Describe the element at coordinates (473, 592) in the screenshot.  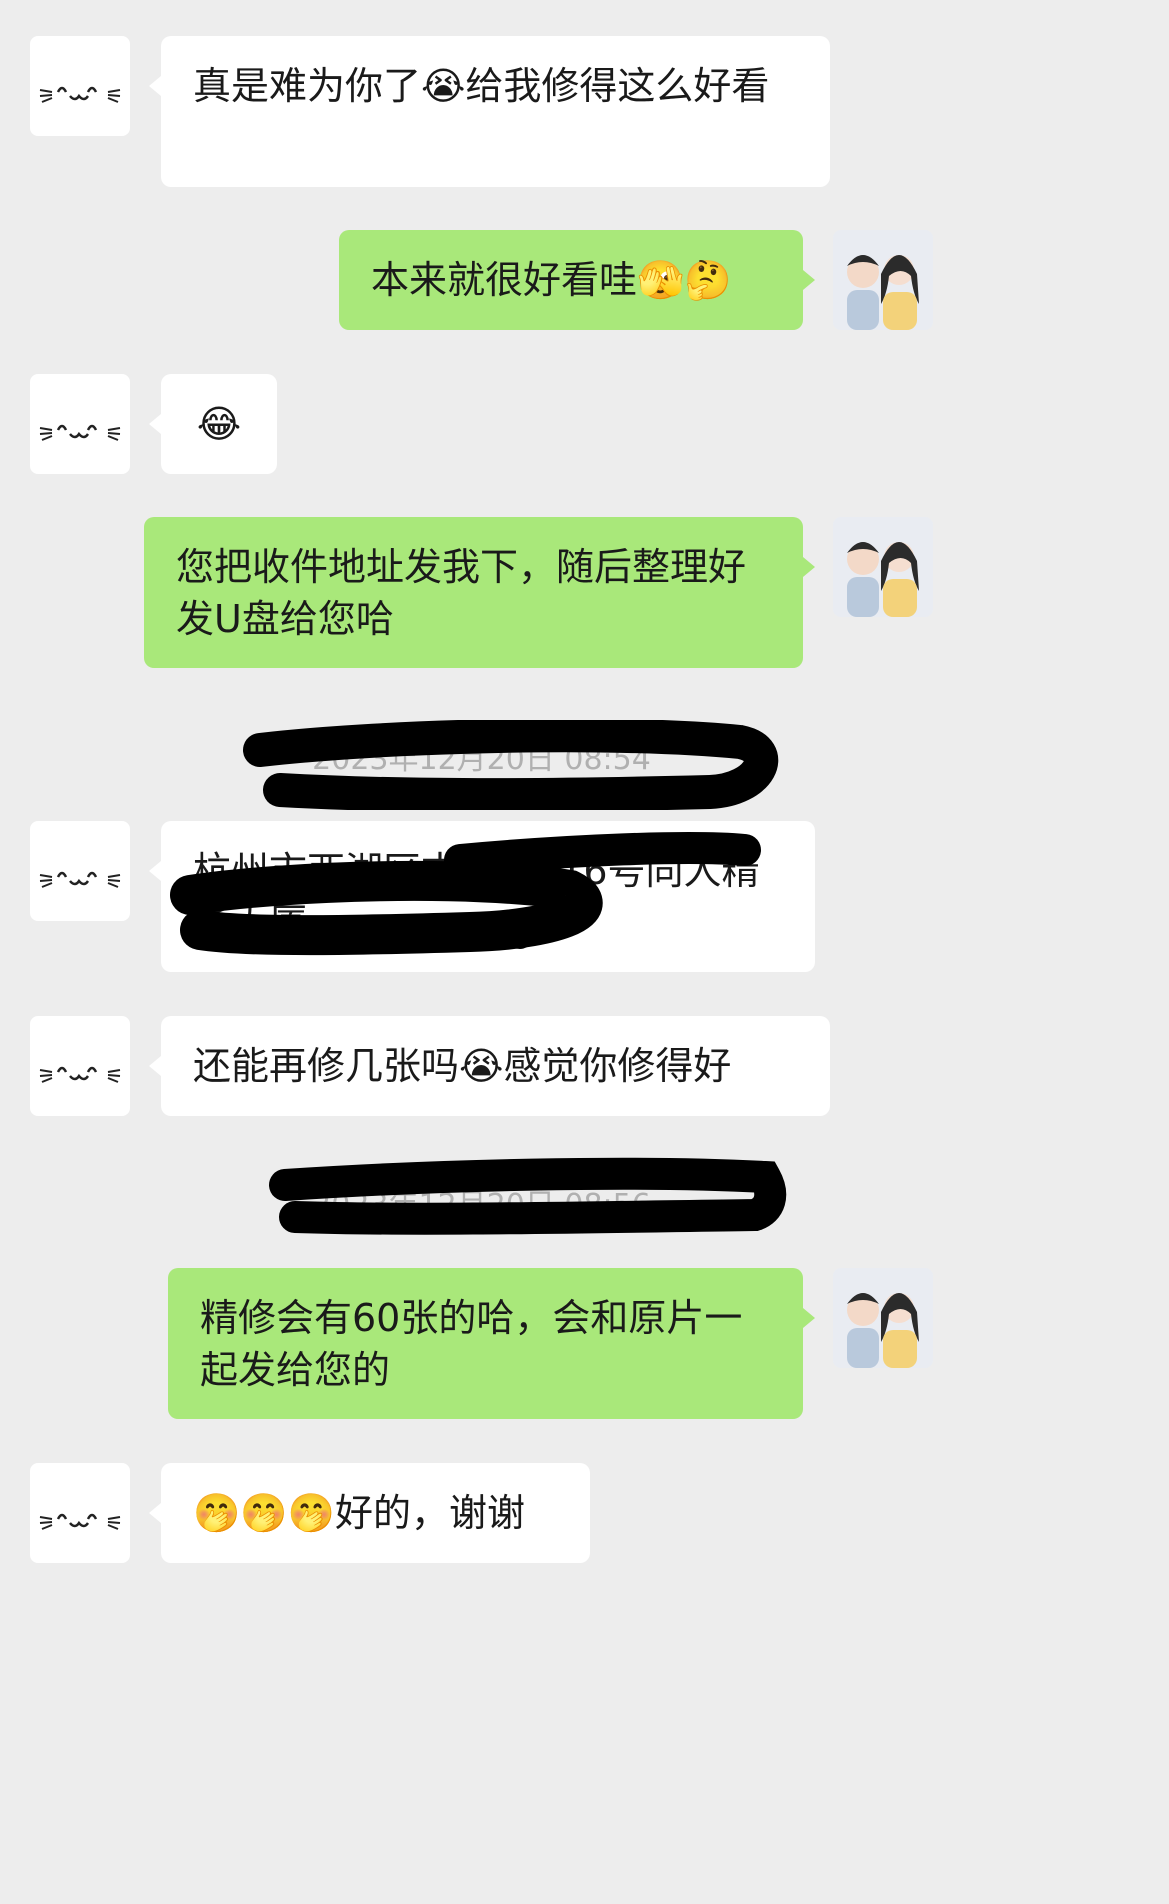
I see `message-bubble: 您把收件地址发我下，随后整理好发U盘给您哈` at that location.